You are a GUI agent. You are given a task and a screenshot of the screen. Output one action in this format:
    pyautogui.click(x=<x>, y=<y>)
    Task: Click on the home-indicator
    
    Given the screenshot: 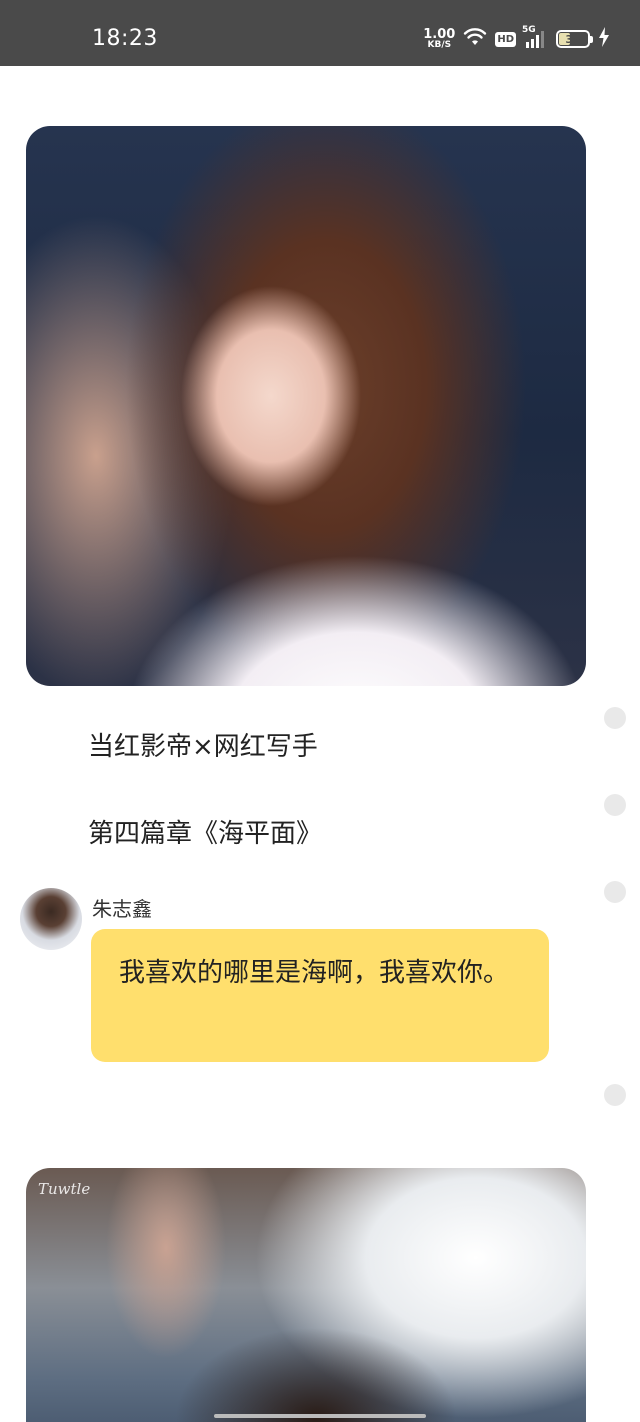 What is the action you would take?
    pyautogui.click(x=320, y=1416)
    